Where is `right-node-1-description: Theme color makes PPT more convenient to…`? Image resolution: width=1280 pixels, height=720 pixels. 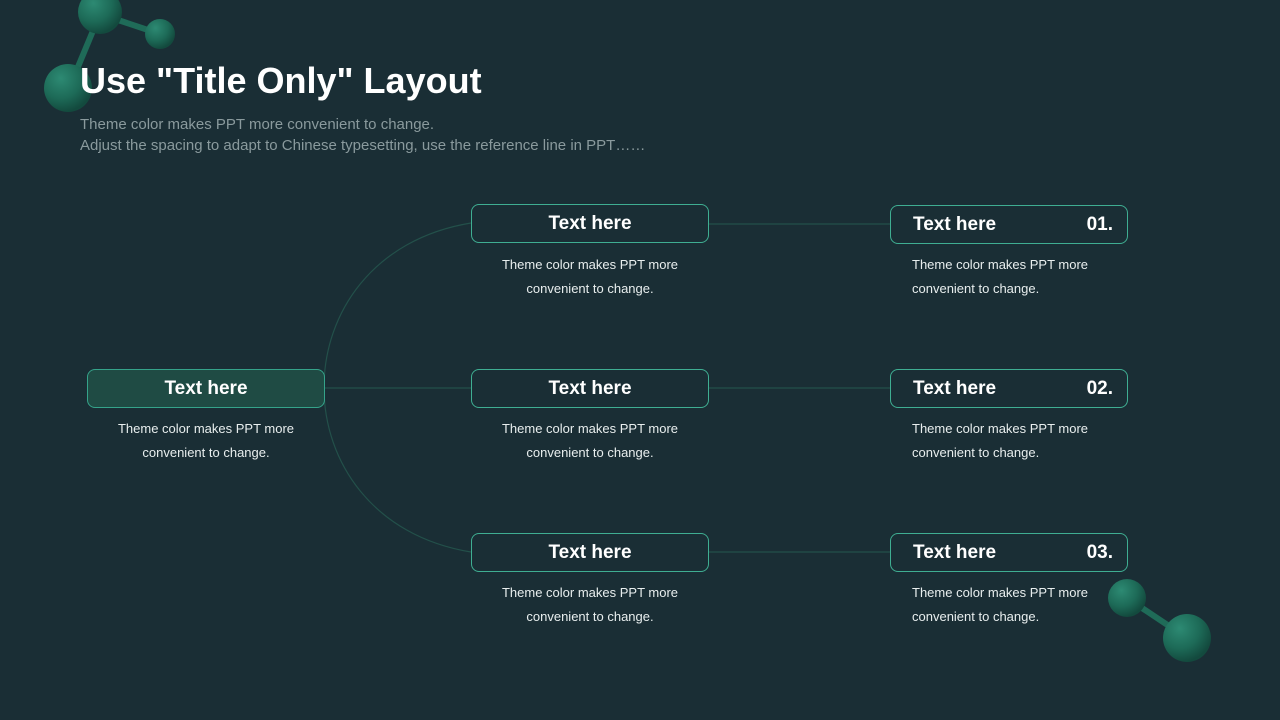
right-node-1-description: Theme color makes PPT more convenient to… is located at coordinates (1012, 277).